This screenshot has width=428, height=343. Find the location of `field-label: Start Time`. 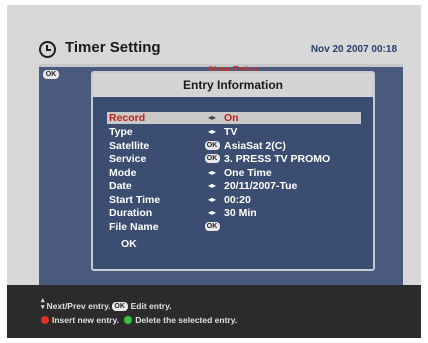

field-label: Start Time is located at coordinates (135, 200).